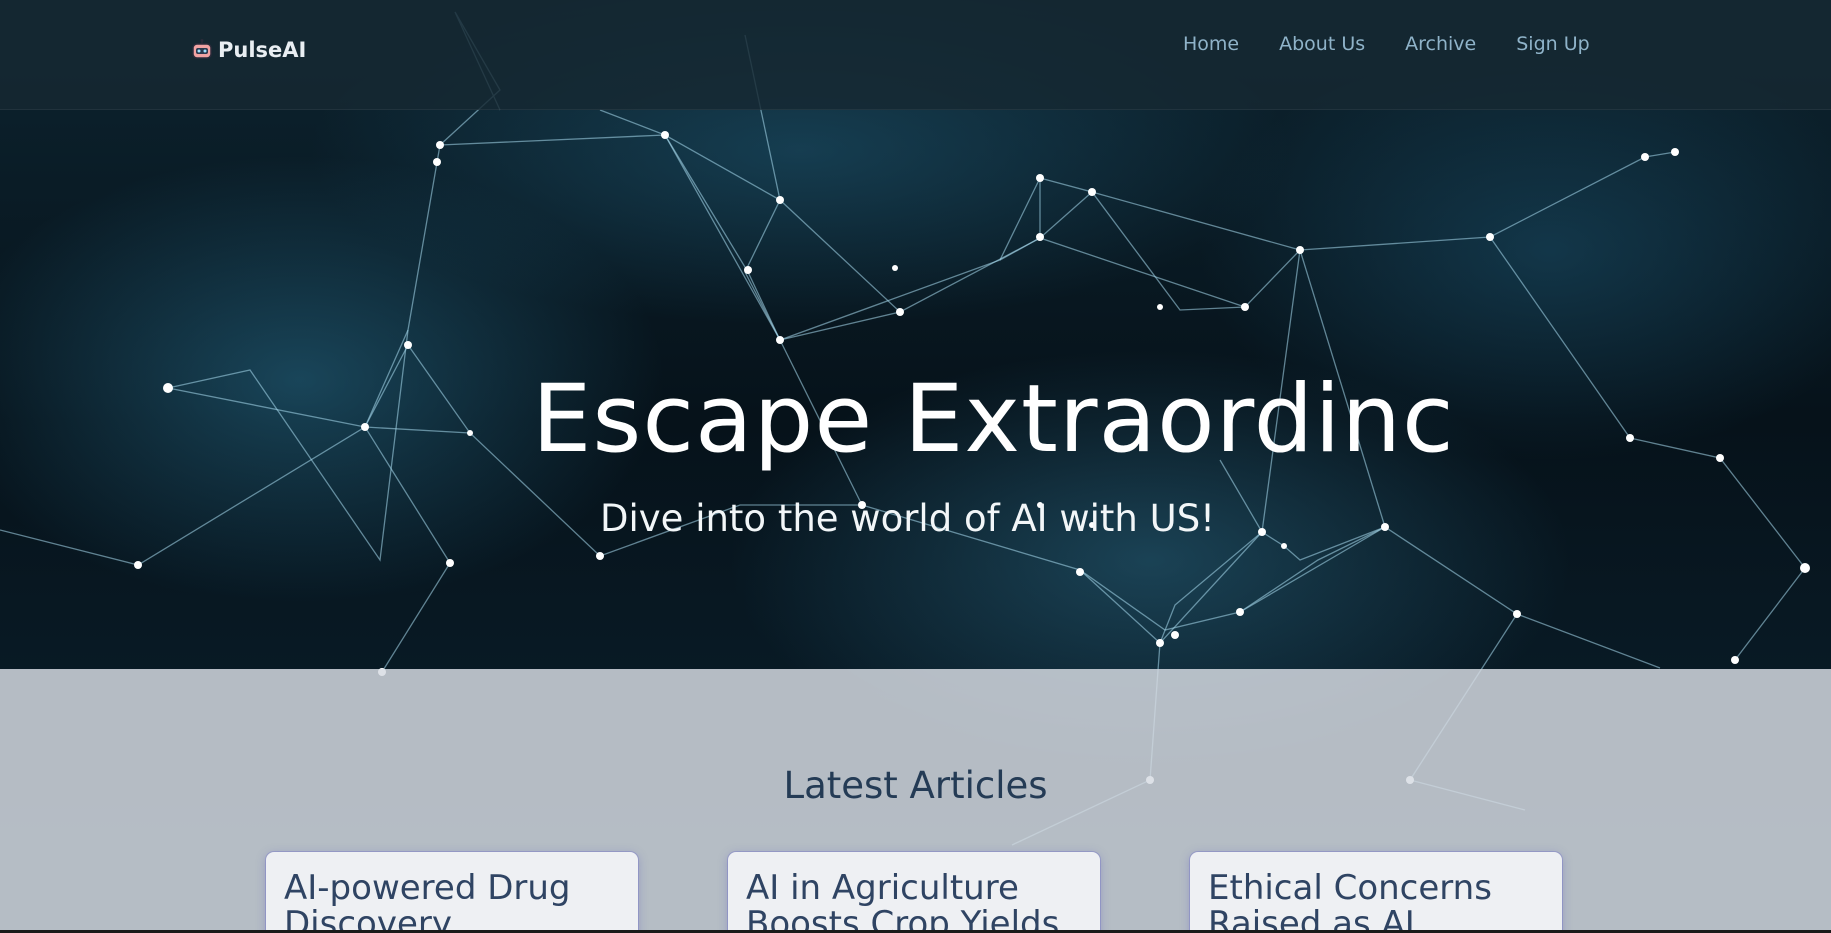 The image size is (1831, 933). Describe the element at coordinates (1386, 44) in the screenshot. I see `main-nav: Home About Us Archive Sign Up` at that location.